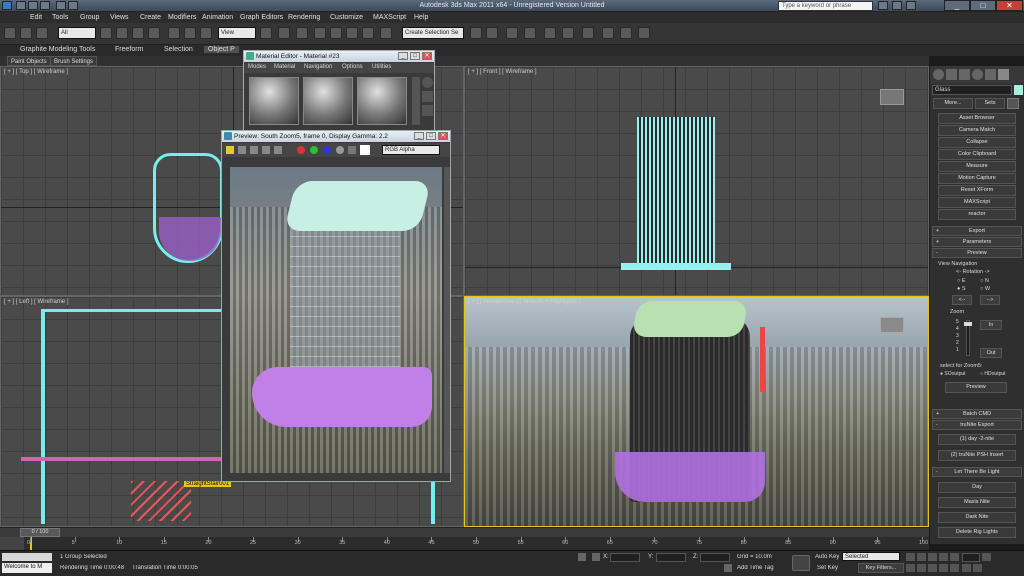 The height and width of the screenshot is (576, 1024). Describe the element at coordinates (352, 150) in the screenshot. I see `mono-icon` at that location.